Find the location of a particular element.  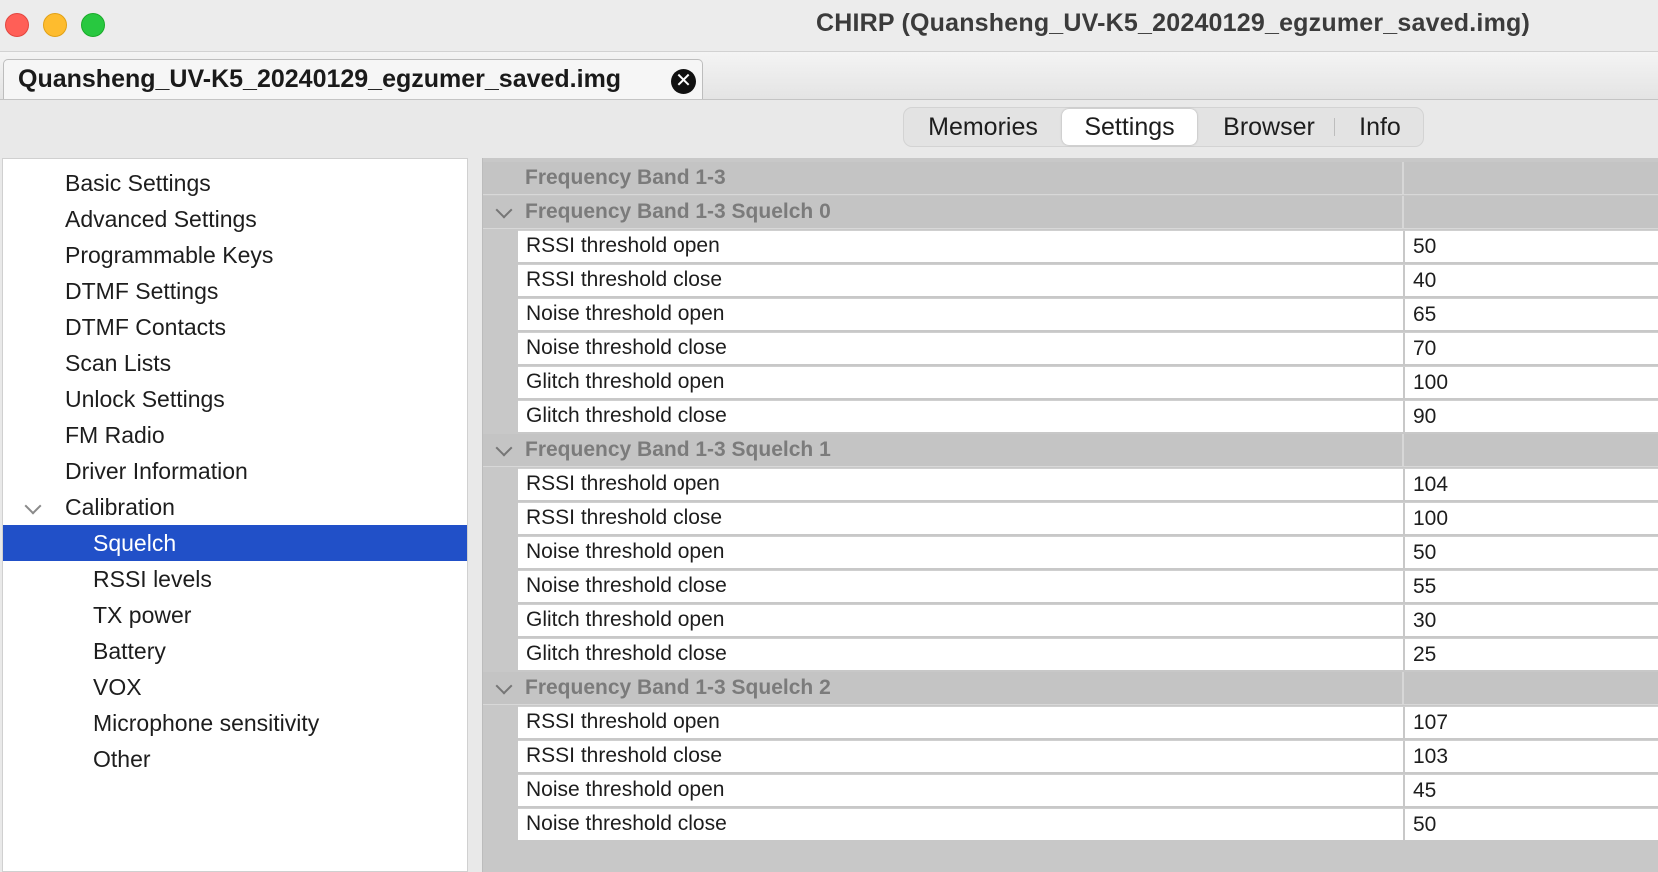

setting-value: 90 is located at coordinates (1530, 416).